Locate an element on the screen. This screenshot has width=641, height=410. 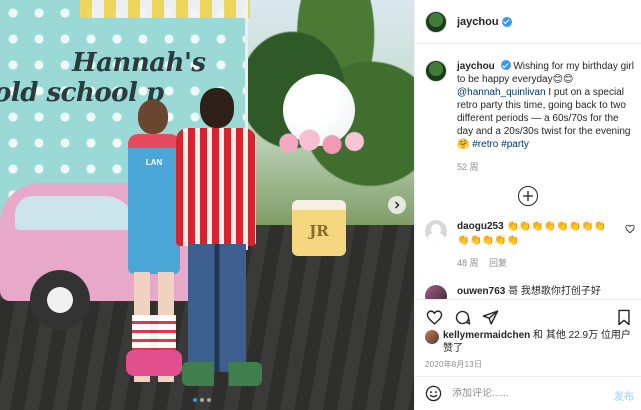
add-comment-bar: 发布 is located at coordinates (528, 393).